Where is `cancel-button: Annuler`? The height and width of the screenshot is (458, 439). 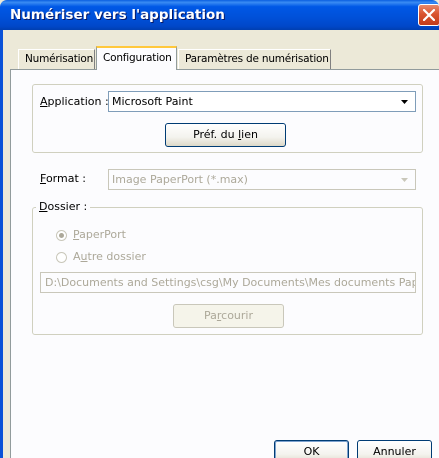
cancel-button: Annuler is located at coordinates (394, 449).